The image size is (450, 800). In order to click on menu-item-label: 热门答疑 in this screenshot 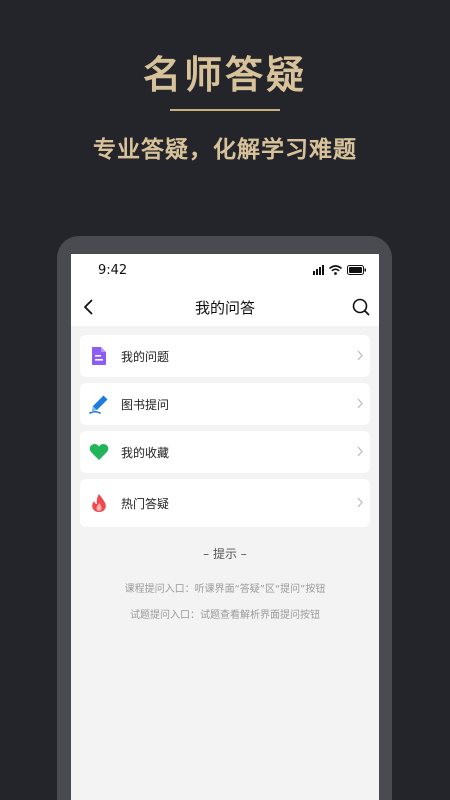, I will do `click(145, 503)`.